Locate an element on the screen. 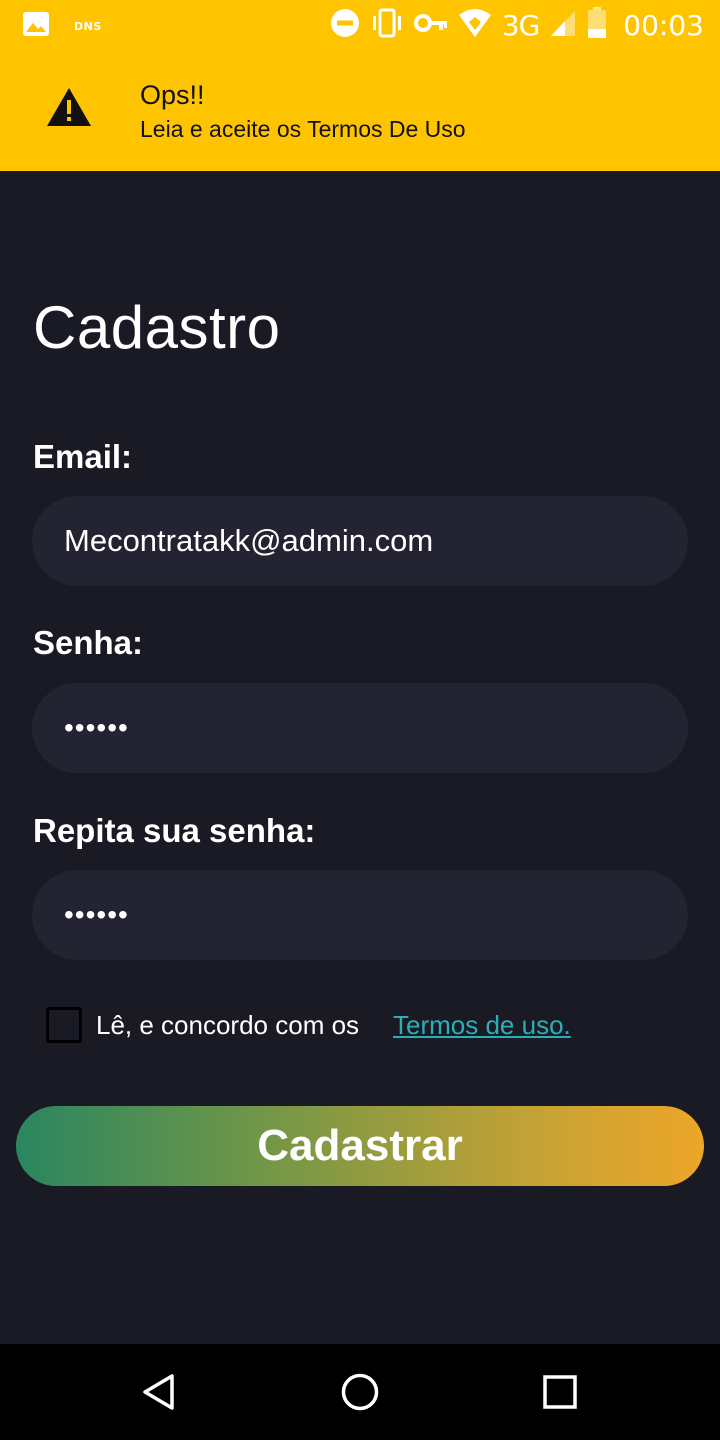 Image resolution: width=720 pixels, height=1440 pixels. toast-title: Ops!! is located at coordinates (172, 95).